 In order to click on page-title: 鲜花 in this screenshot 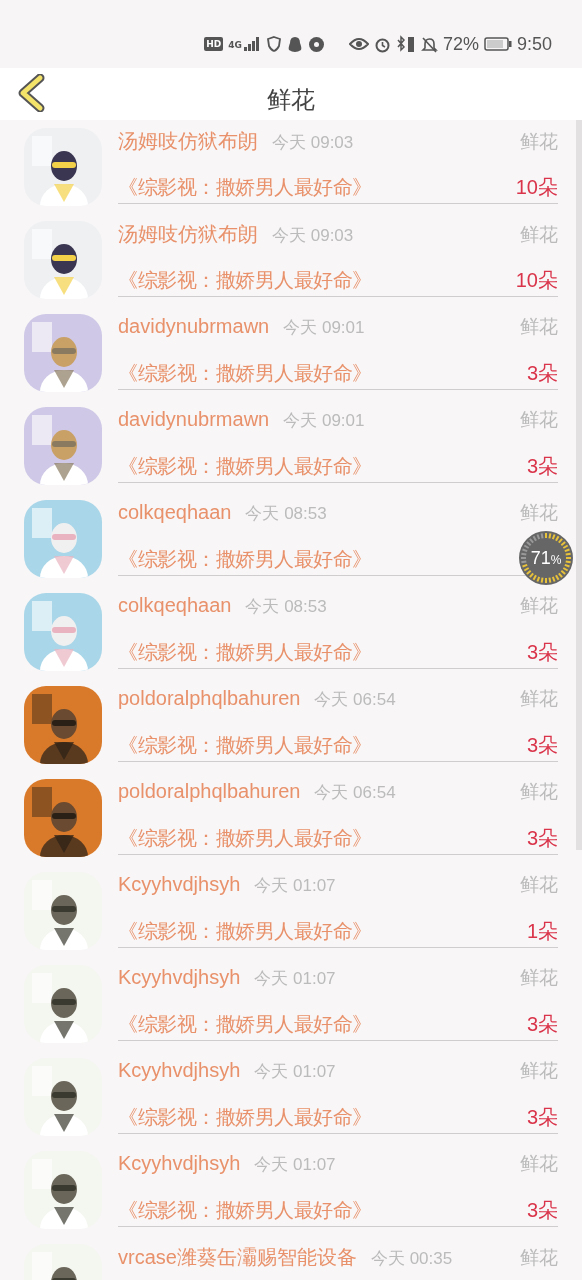, I will do `click(291, 100)`.